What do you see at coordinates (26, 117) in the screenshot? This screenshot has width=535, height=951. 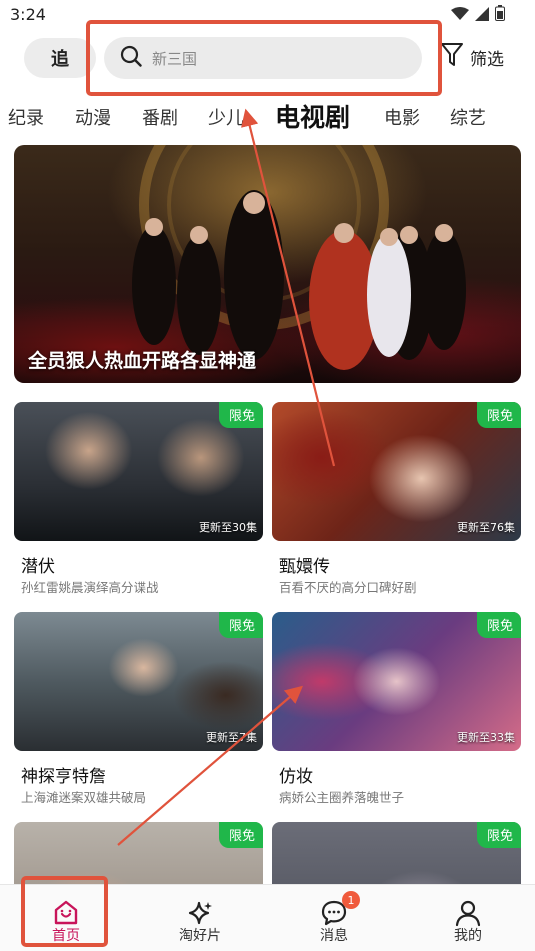 I see `tab-documentary: 纪录` at bounding box center [26, 117].